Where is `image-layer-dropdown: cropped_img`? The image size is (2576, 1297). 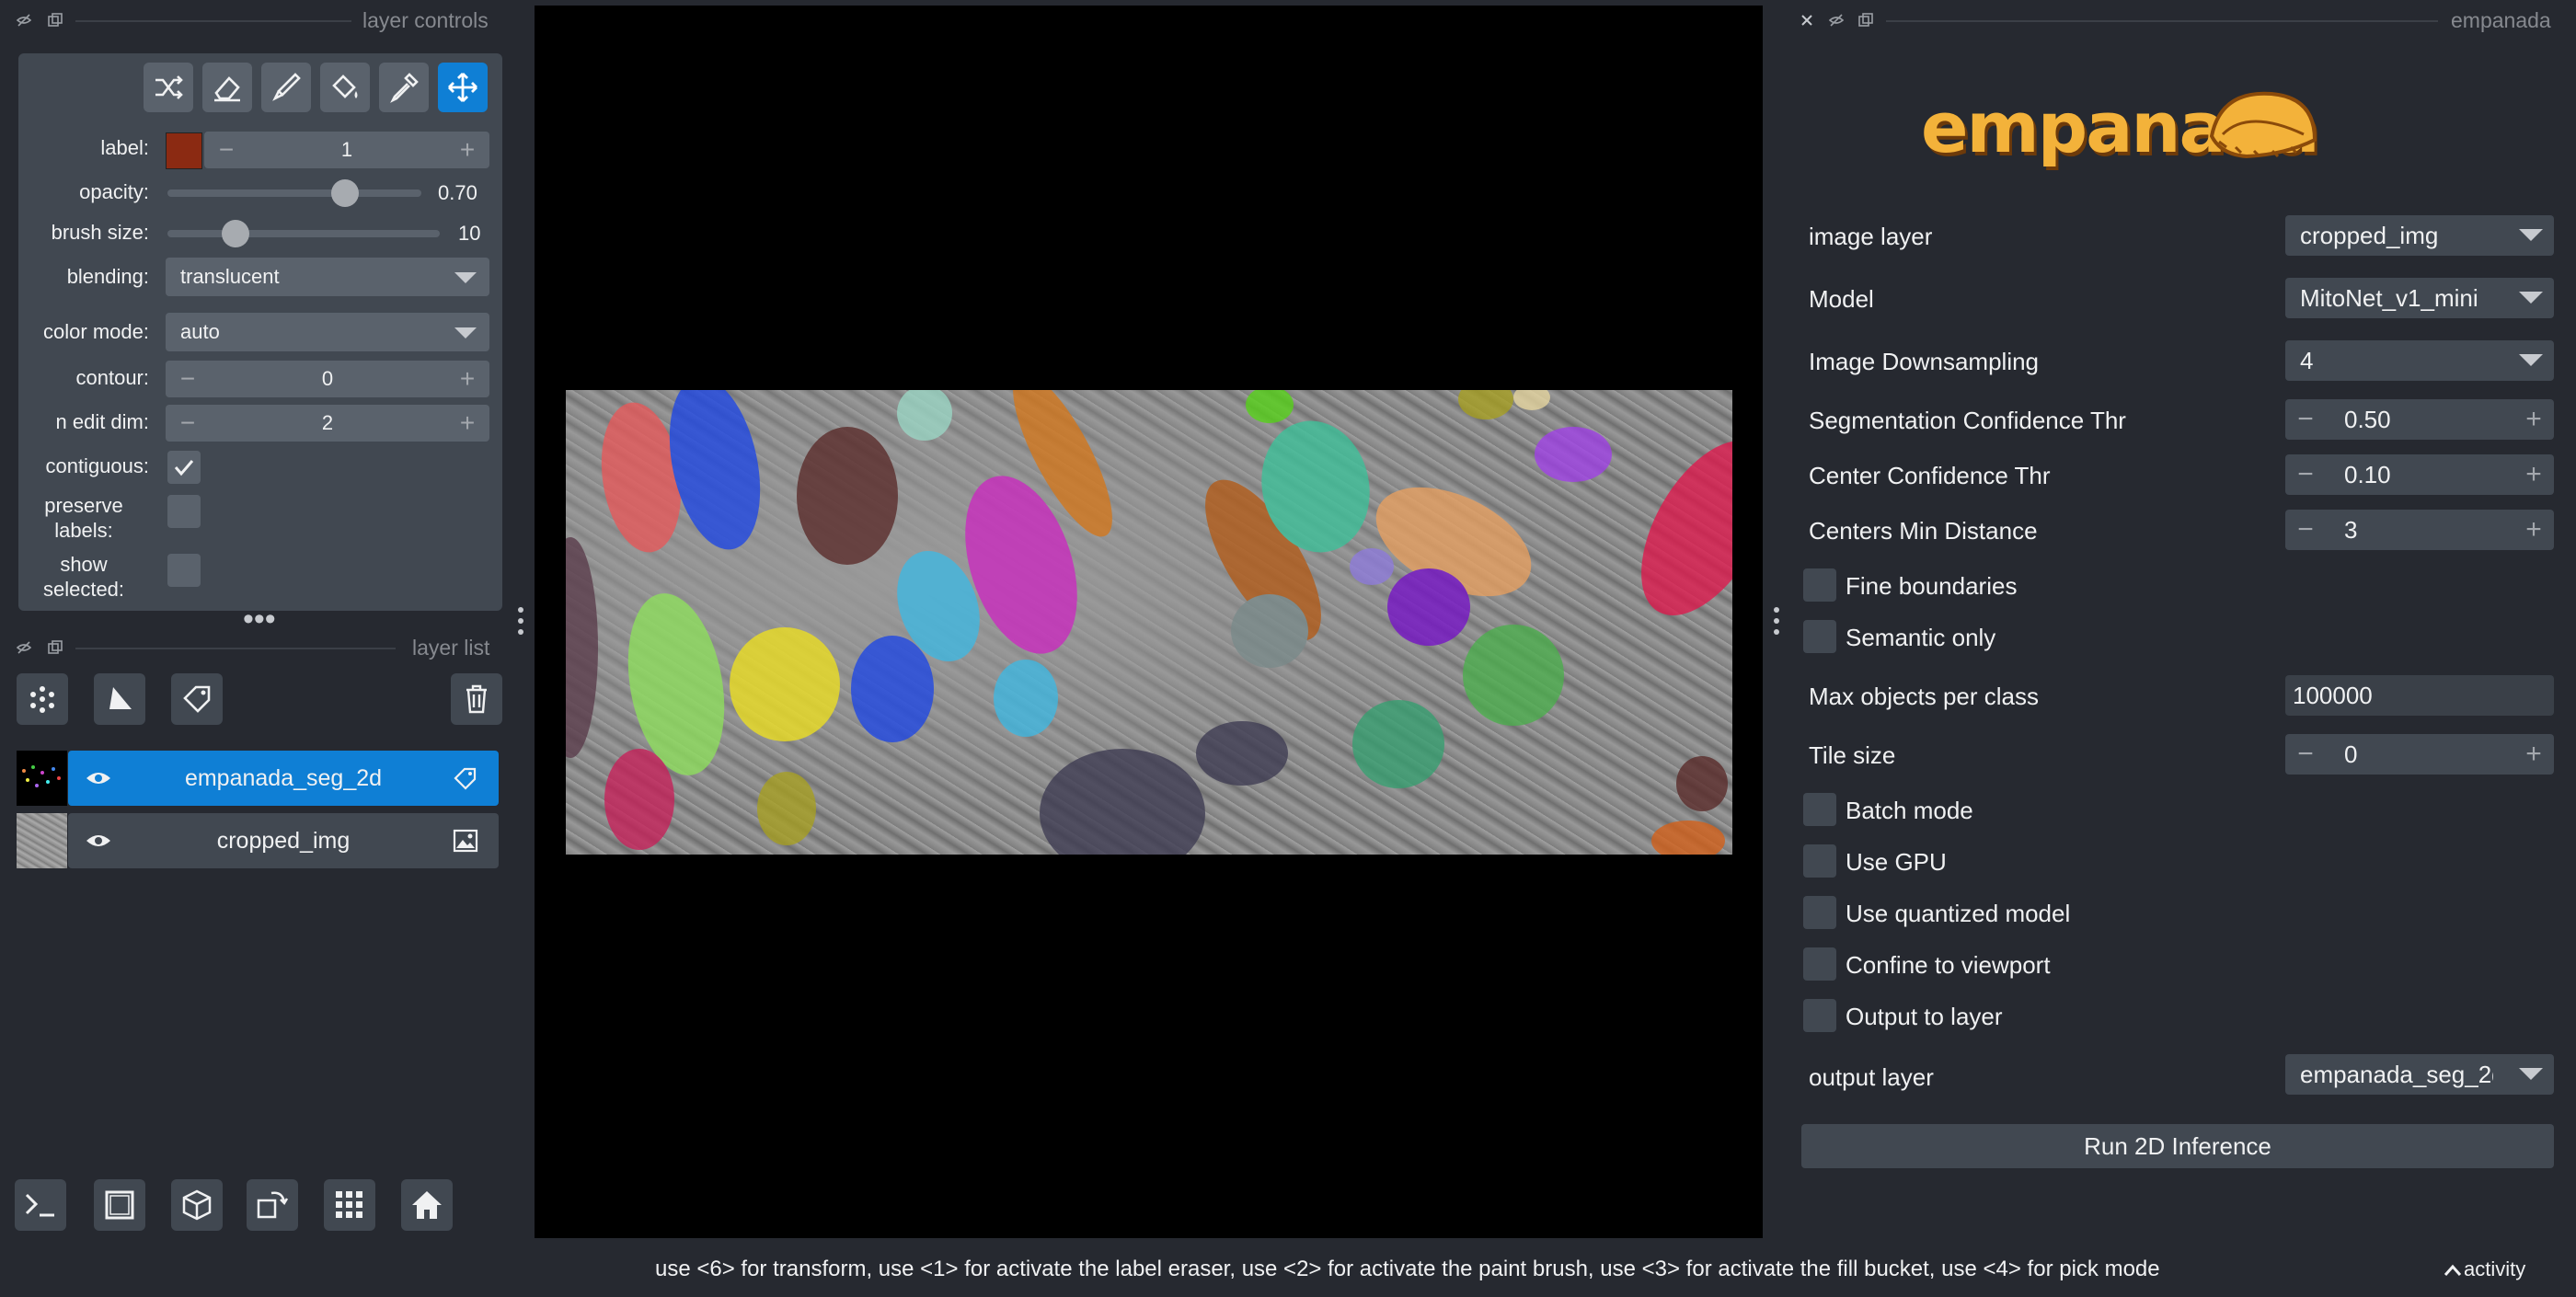 image-layer-dropdown: cropped_img is located at coordinates (2419, 235).